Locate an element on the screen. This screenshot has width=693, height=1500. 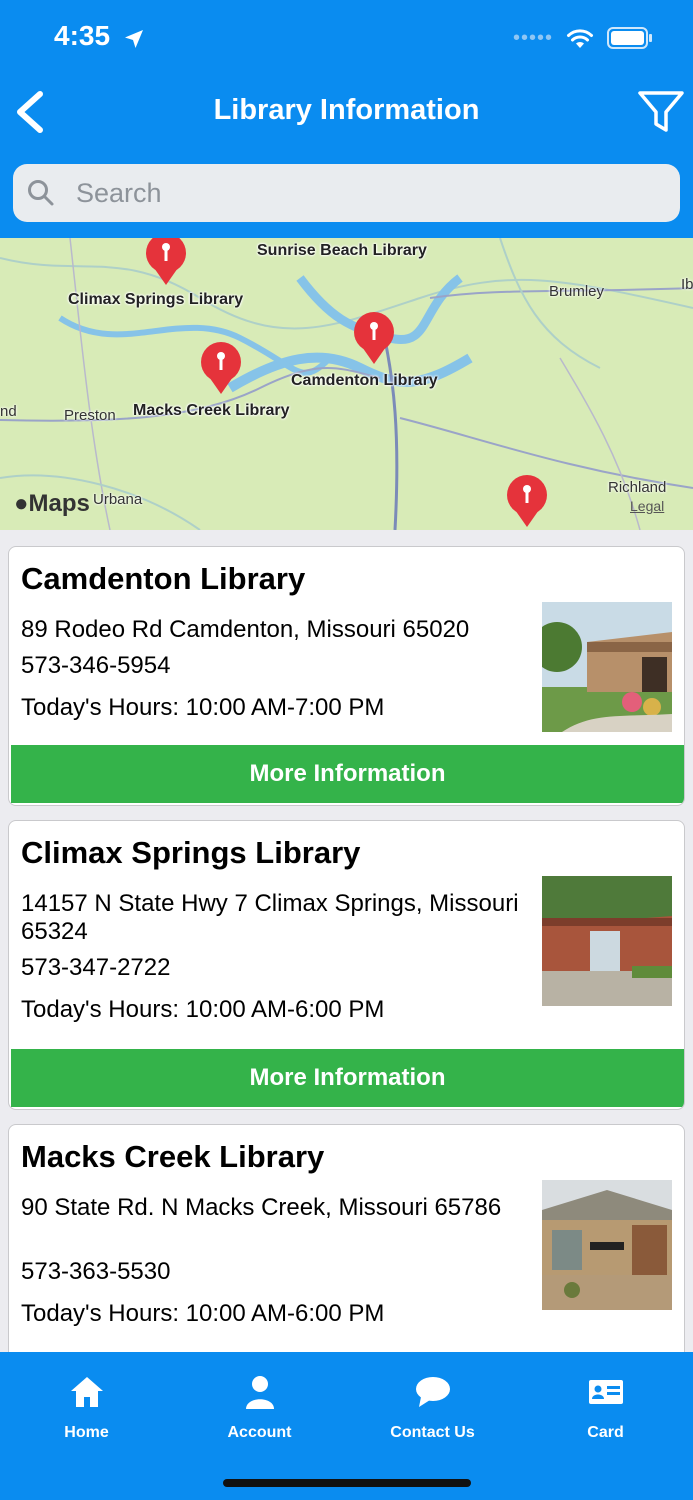
library-phone: 573-347-2722 is located at coordinates (95, 968).